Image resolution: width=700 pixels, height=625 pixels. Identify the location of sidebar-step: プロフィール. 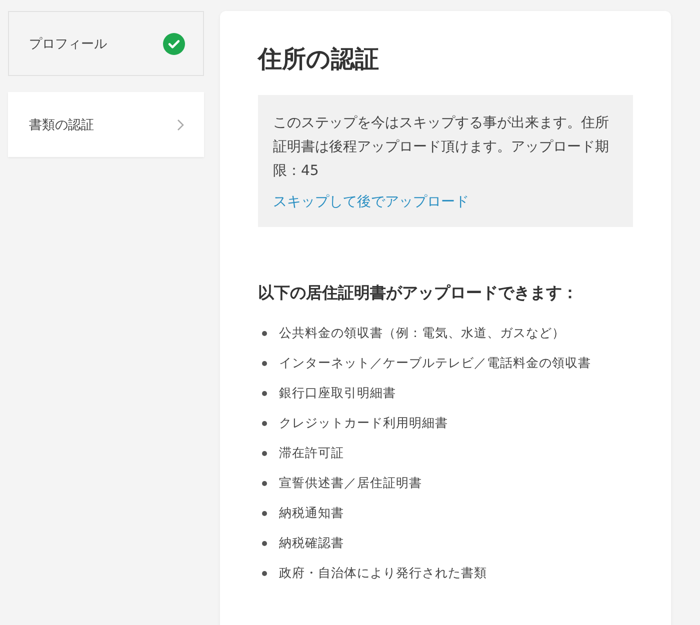
(106, 43).